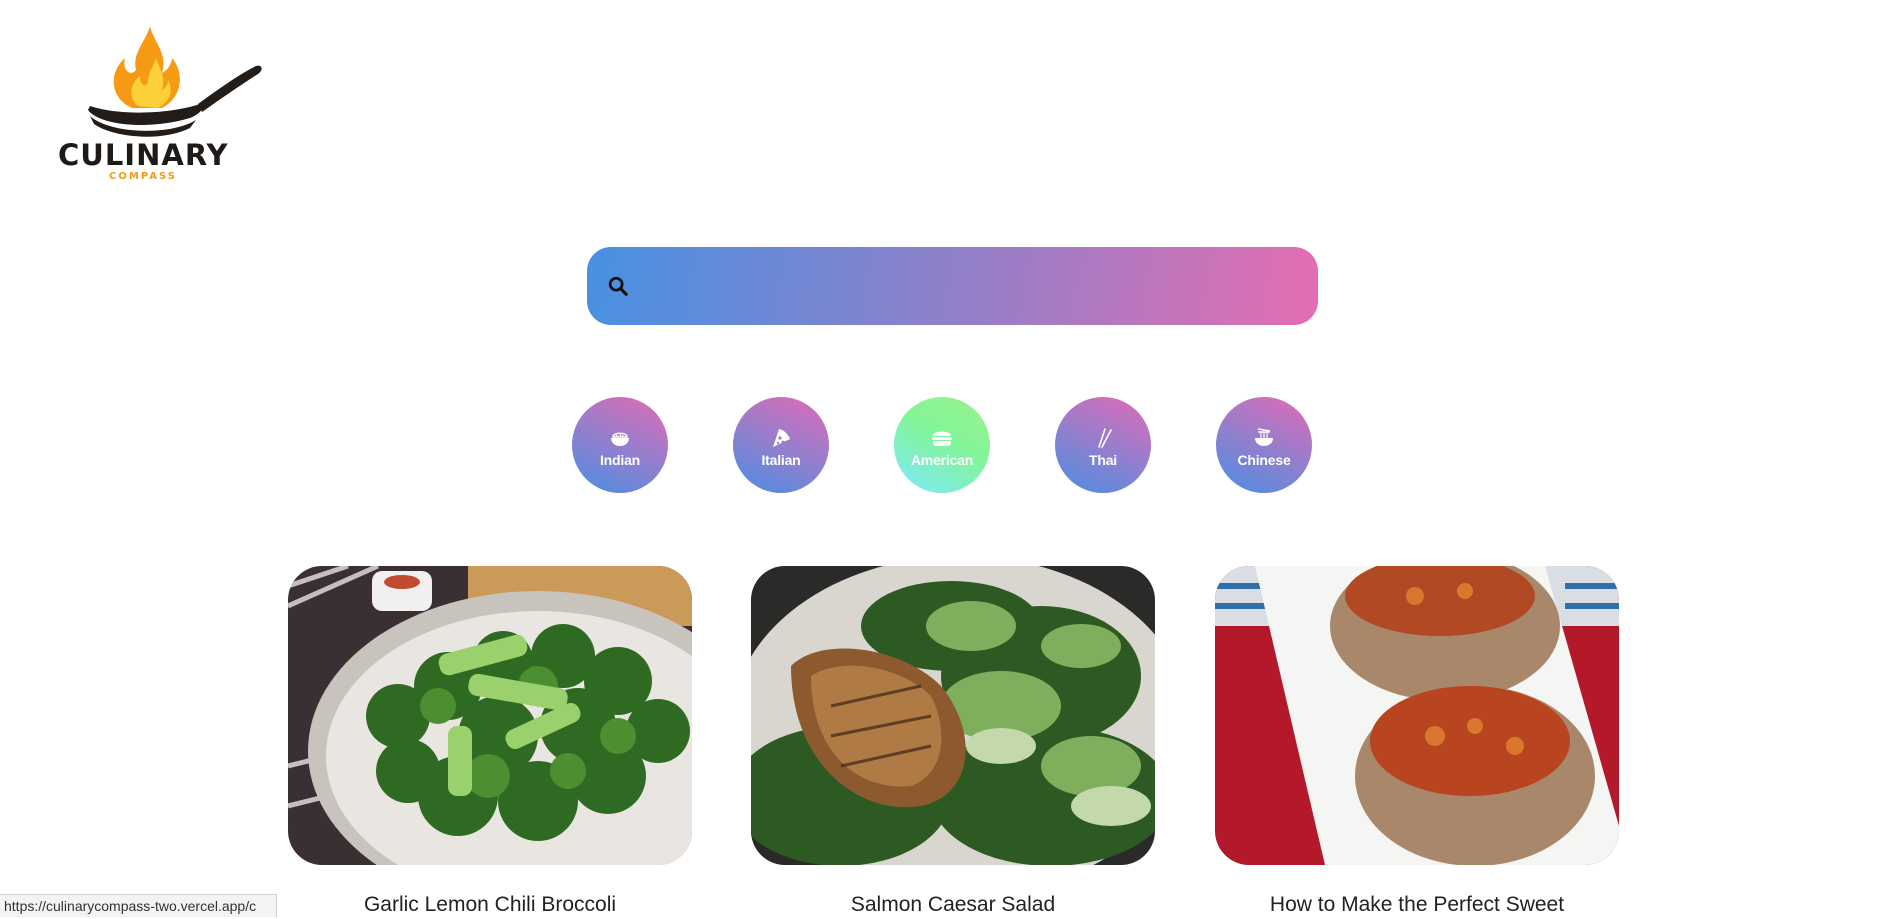 Image resolution: width=1895 pixels, height=919 pixels. I want to click on category-american: American, so click(942, 445).